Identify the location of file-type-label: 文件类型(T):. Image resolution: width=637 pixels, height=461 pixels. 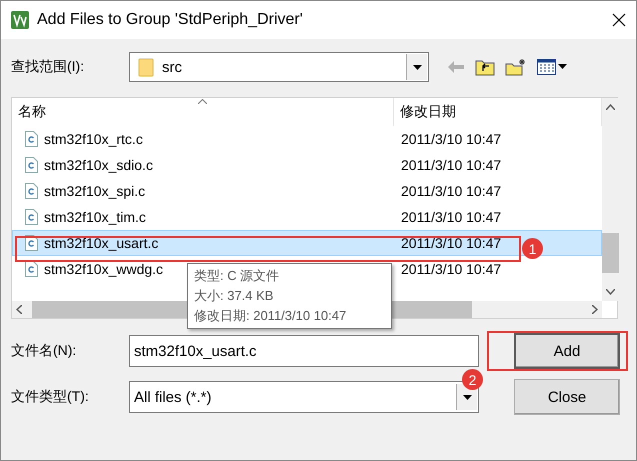
(50, 397).